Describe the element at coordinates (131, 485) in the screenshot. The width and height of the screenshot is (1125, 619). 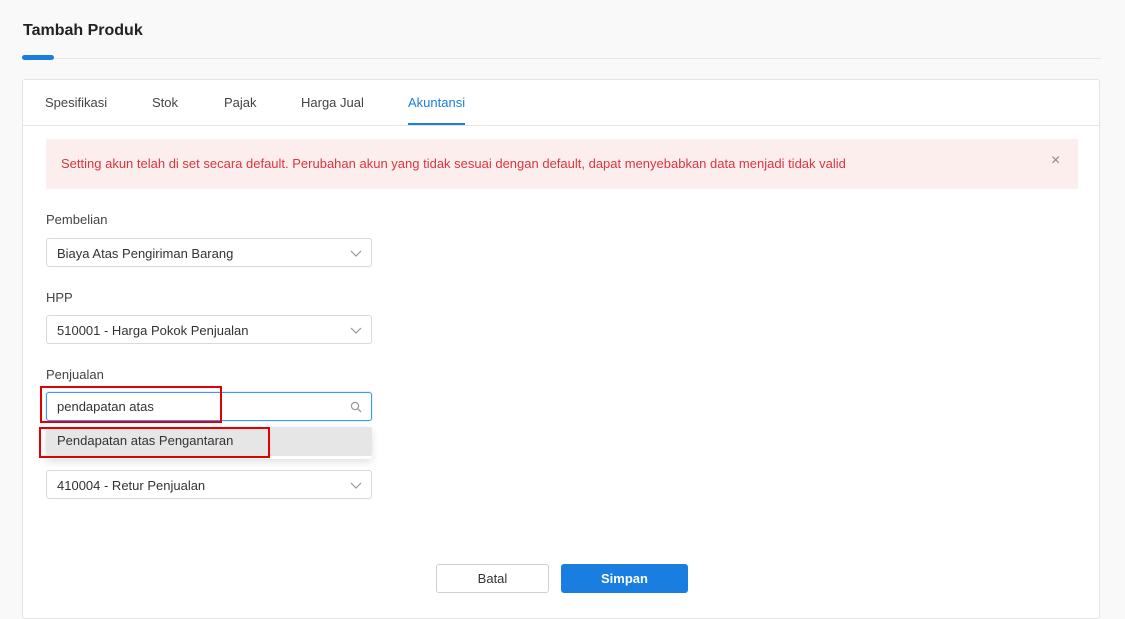
I see `retur-select-value: 410004 - Retur Penjualan` at that location.